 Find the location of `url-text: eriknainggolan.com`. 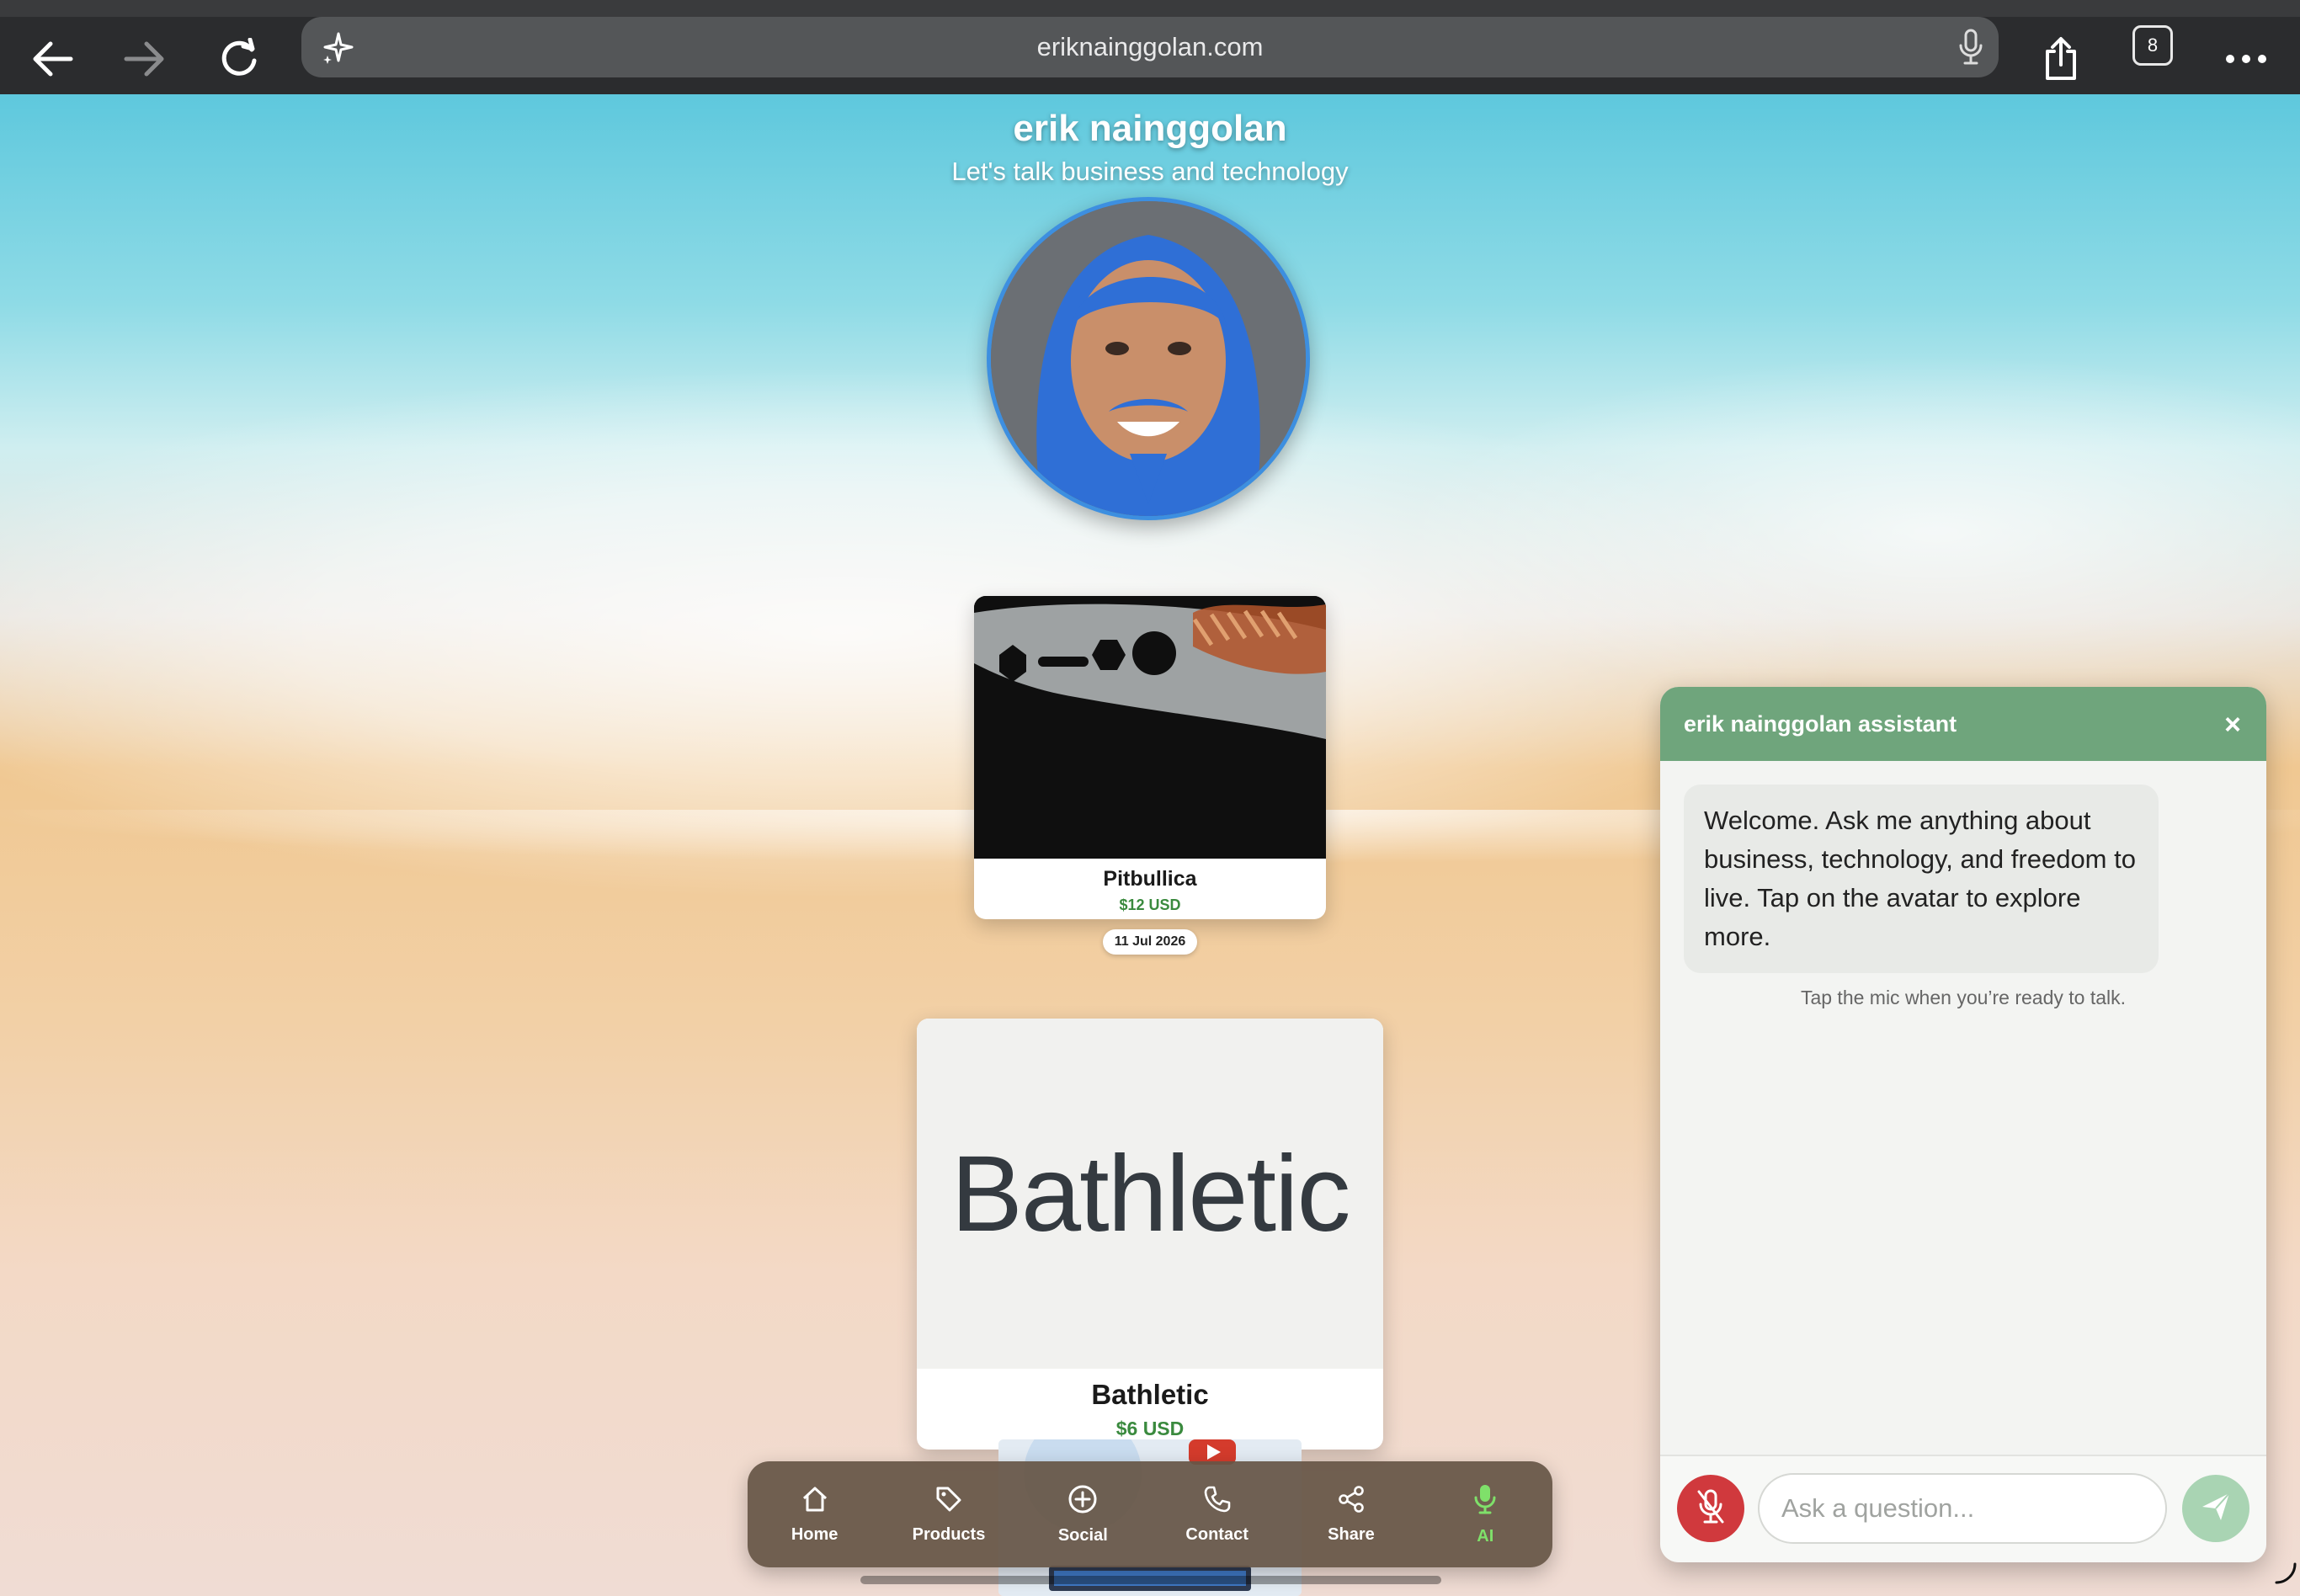

url-text: eriknainggolan.com is located at coordinates (1150, 47).